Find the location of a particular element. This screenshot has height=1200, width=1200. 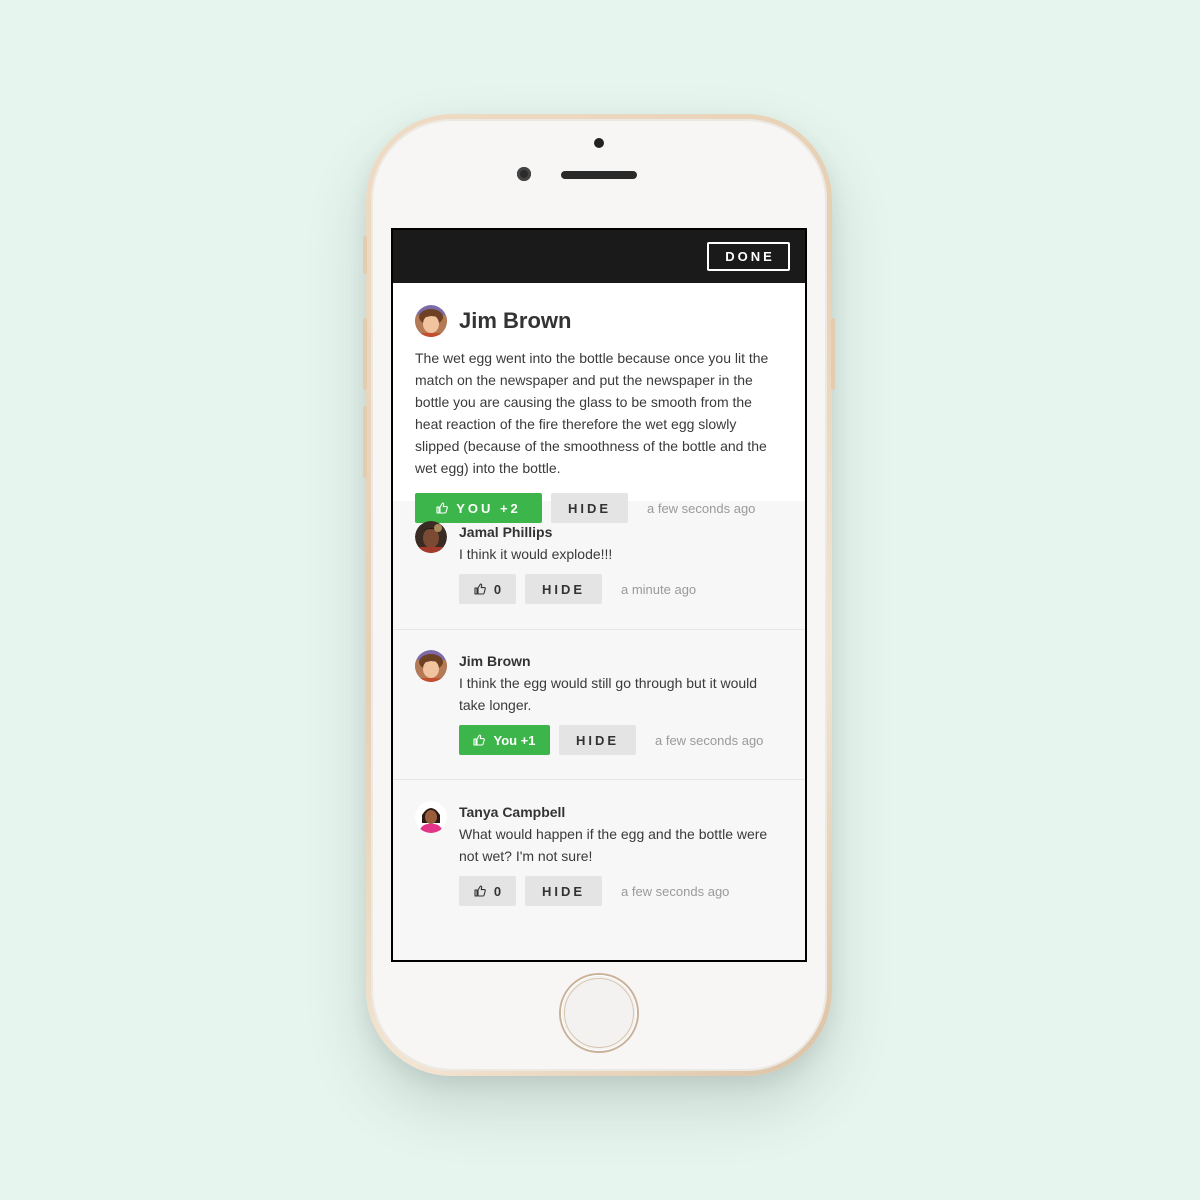

proximity-sensor is located at coordinates (599, 143).